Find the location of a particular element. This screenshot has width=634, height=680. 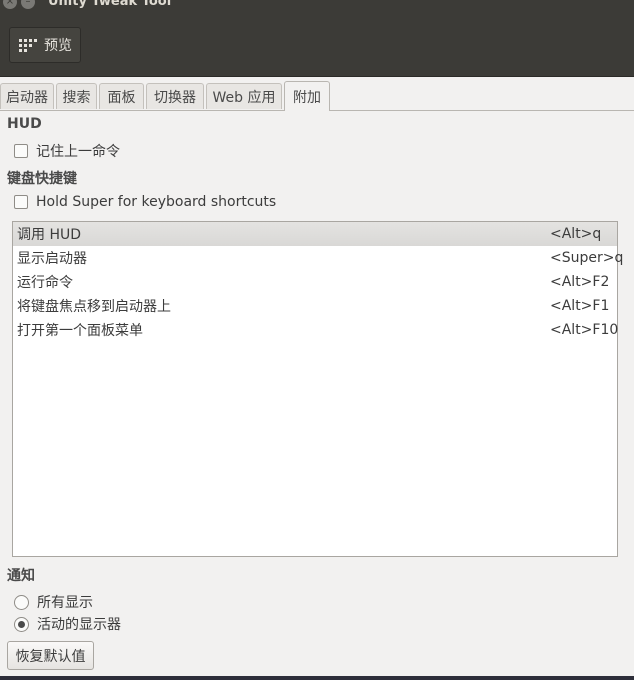

tab-switcher: 切换器 is located at coordinates (175, 96).